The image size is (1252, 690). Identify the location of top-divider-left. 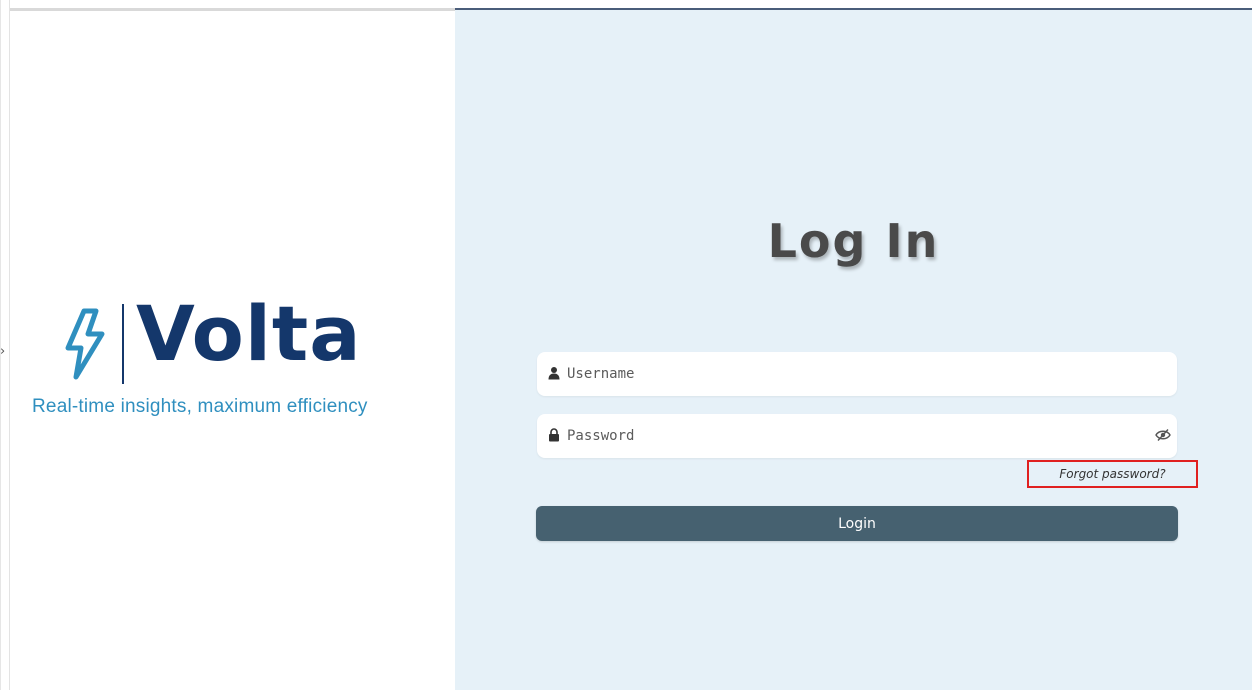
(232, 9).